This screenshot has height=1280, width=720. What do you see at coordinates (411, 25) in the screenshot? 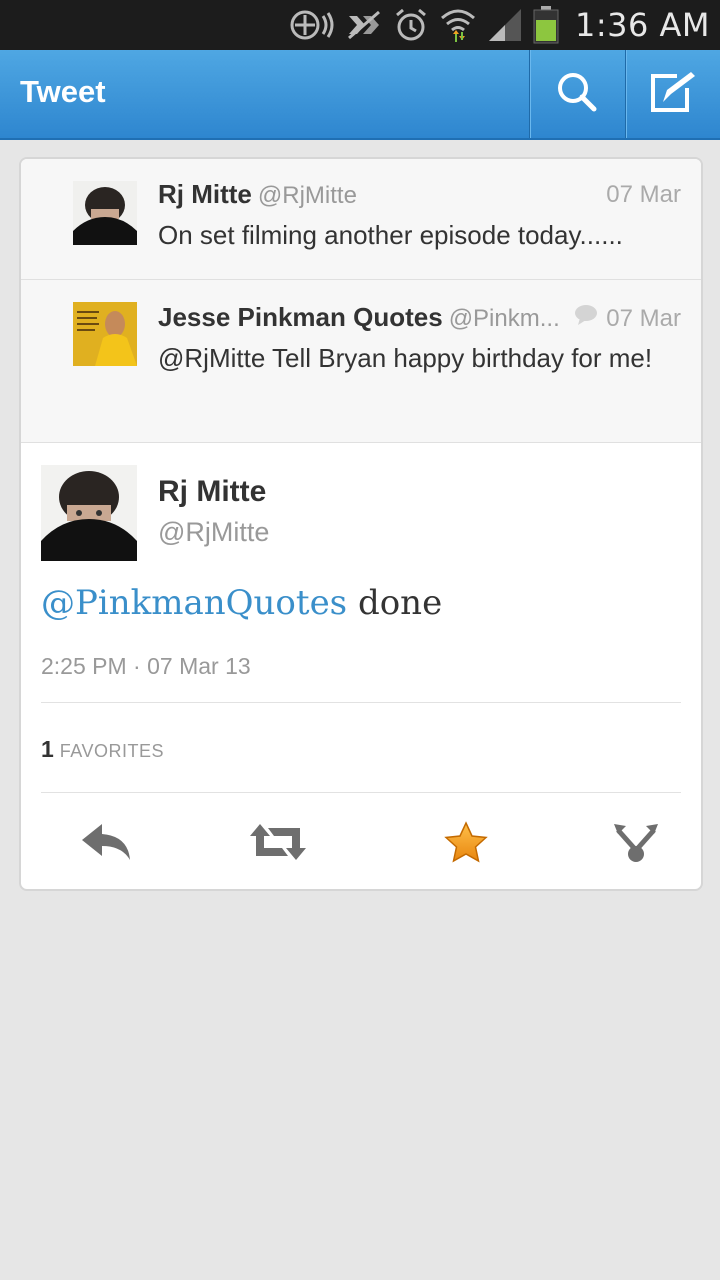
I see `alarm-icon` at bounding box center [411, 25].